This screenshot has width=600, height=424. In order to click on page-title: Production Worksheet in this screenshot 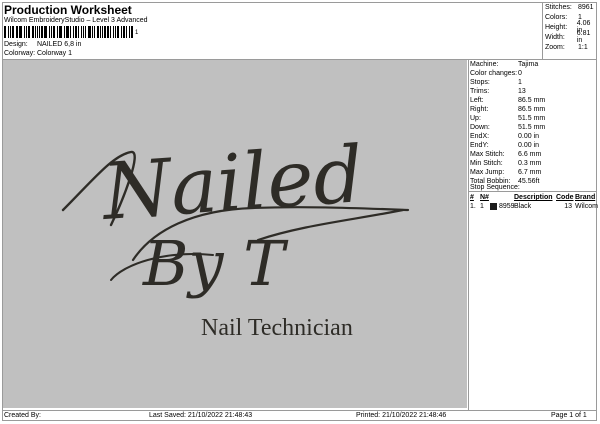, I will do `click(68, 10)`.